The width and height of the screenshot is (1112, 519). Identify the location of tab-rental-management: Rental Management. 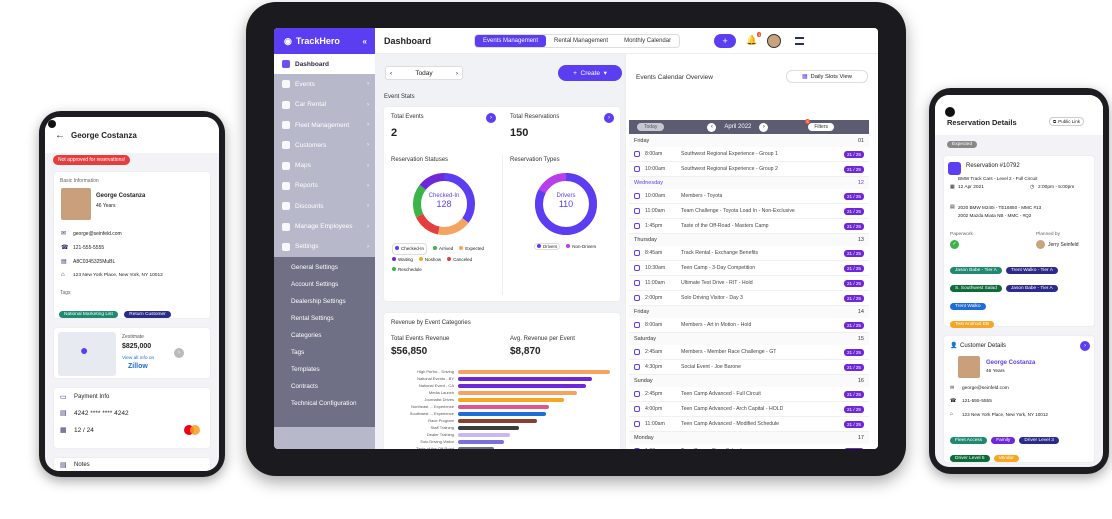
(581, 41).